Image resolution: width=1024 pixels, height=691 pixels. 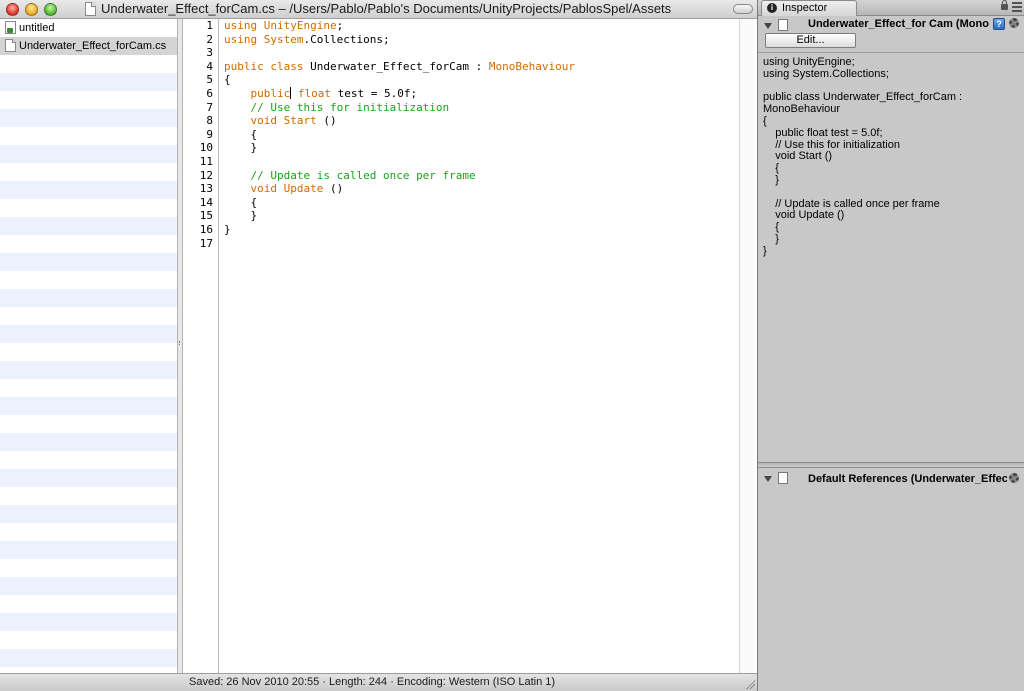 What do you see at coordinates (1017, 7) in the screenshot?
I see `panel-menu-icon` at bounding box center [1017, 7].